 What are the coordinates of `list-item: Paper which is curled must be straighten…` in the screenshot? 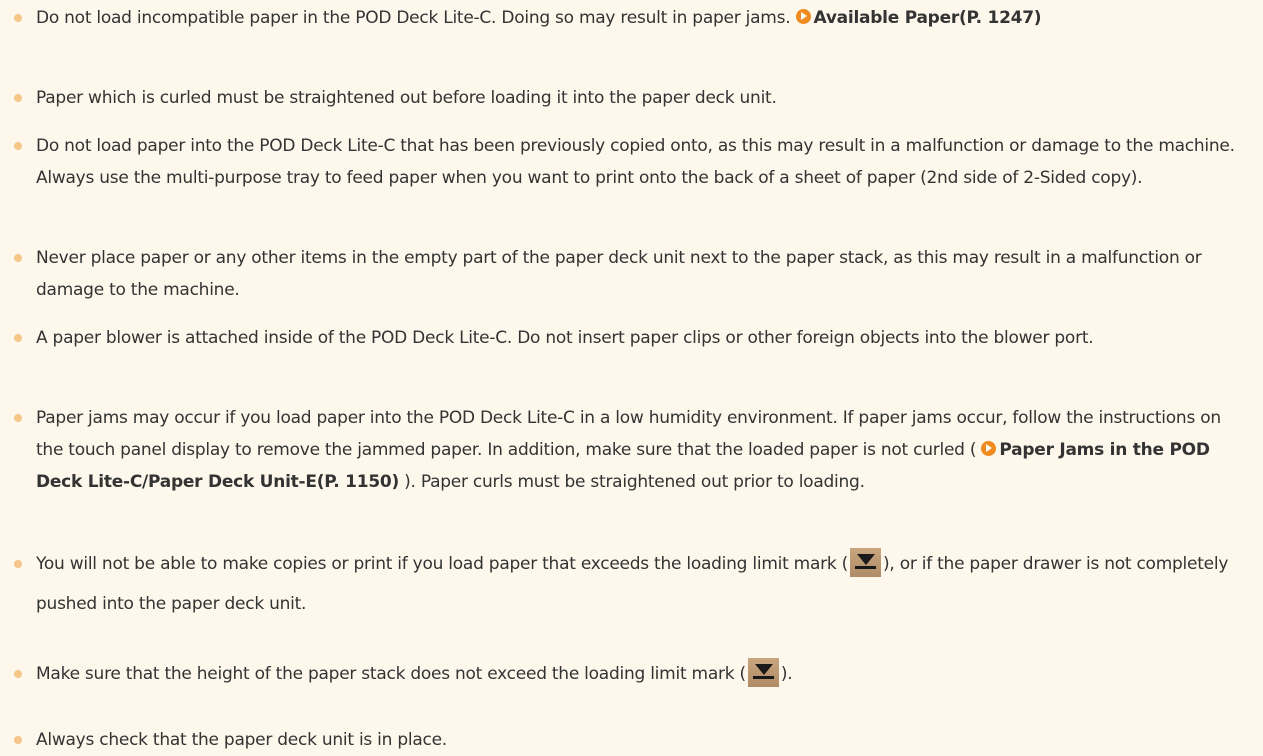 It's located at (625, 98).